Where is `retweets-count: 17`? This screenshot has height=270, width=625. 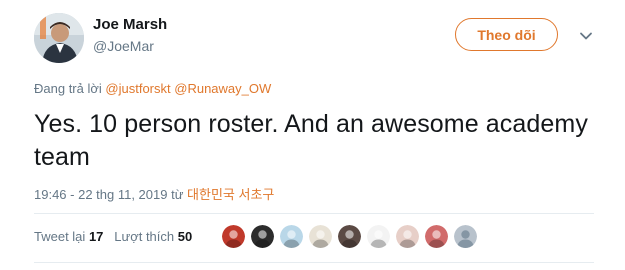 retweets-count: 17 is located at coordinates (96, 236).